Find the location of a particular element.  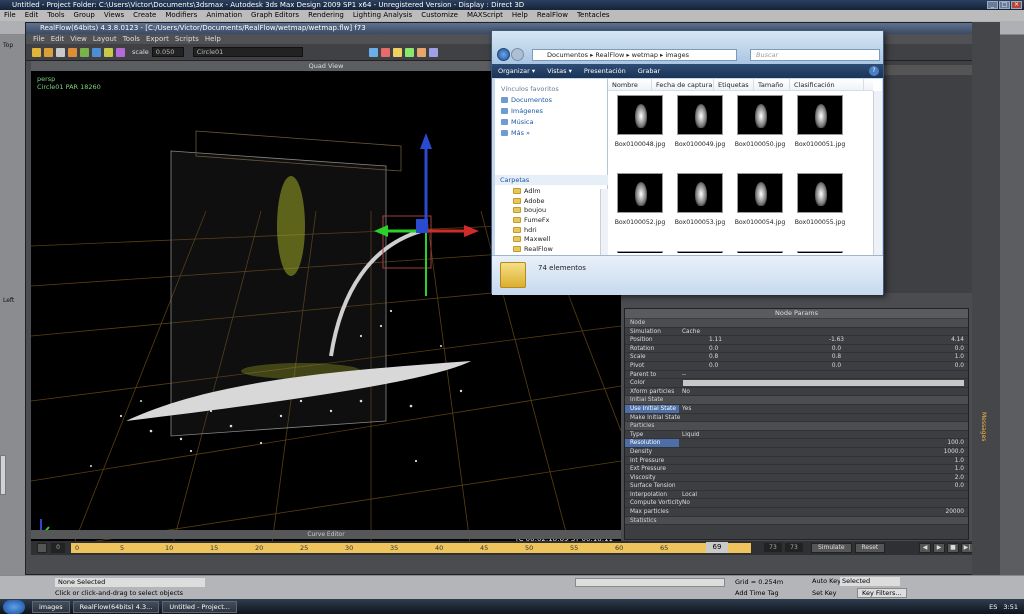

menu-item: Views is located at coordinates (114, 15).